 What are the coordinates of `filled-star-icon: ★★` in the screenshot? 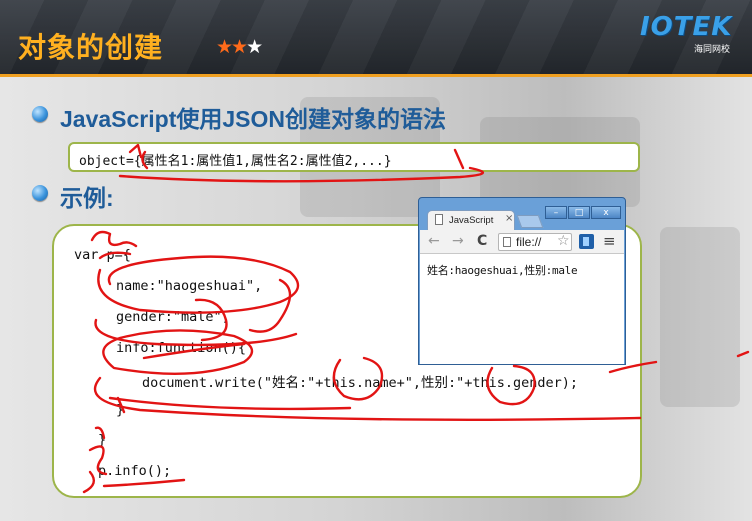 It's located at (232, 47).